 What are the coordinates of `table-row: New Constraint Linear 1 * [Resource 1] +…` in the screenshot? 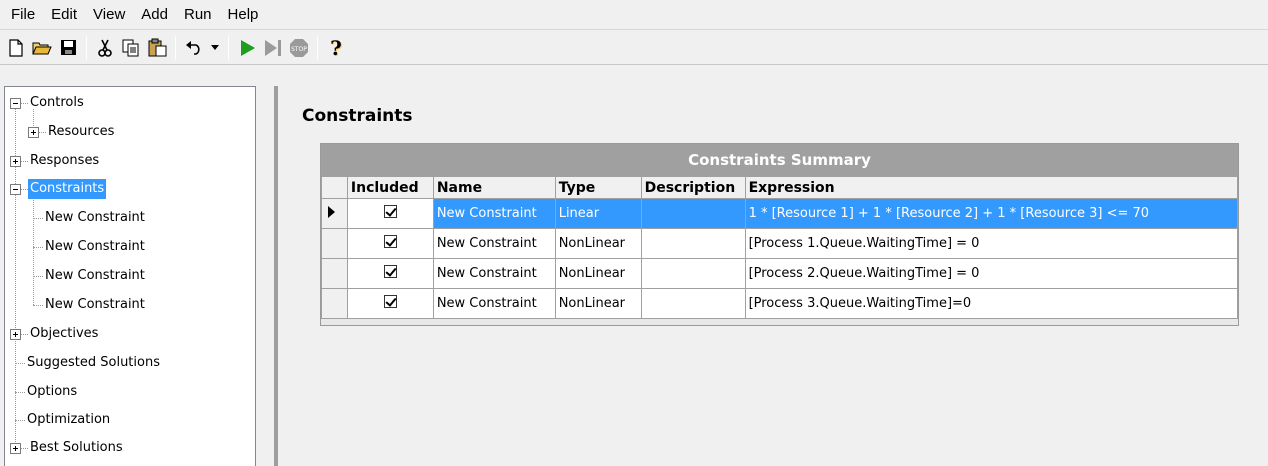 It's located at (780, 213).